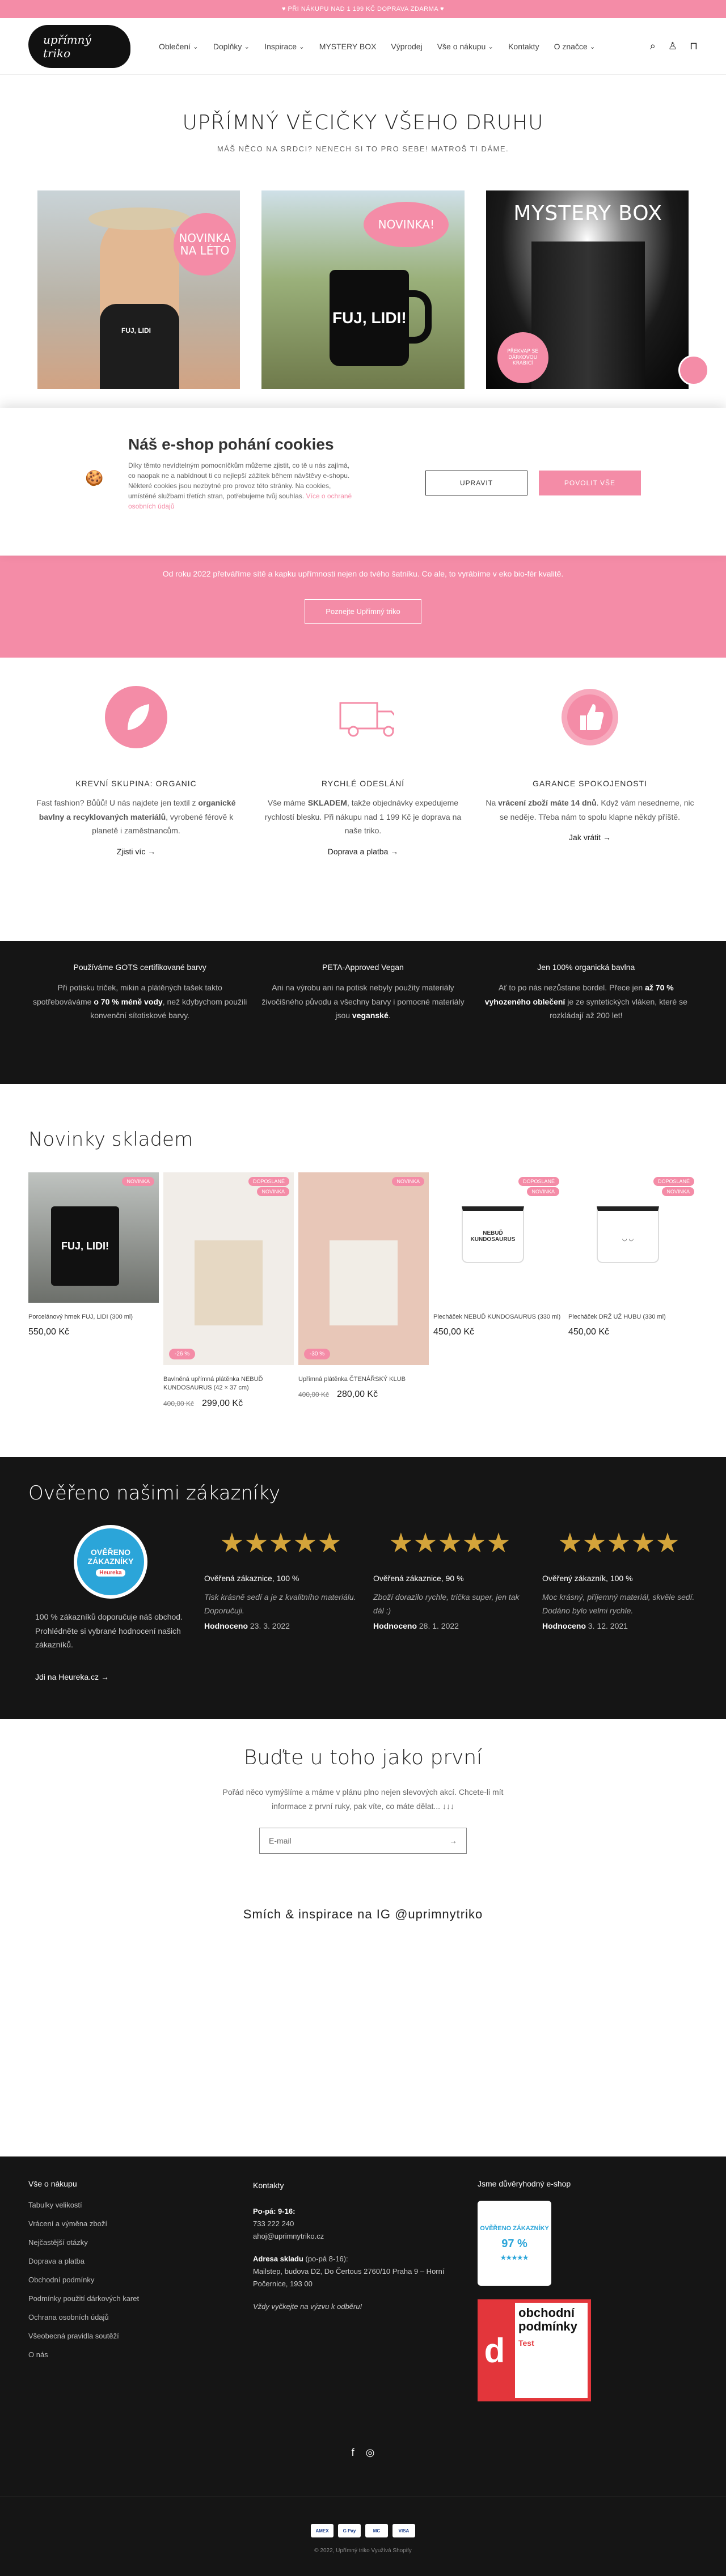 The width and height of the screenshot is (726, 2576). What do you see at coordinates (205, 244) in the screenshot?
I see `card-badge: NOVINKA NA LÉTO` at bounding box center [205, 244].